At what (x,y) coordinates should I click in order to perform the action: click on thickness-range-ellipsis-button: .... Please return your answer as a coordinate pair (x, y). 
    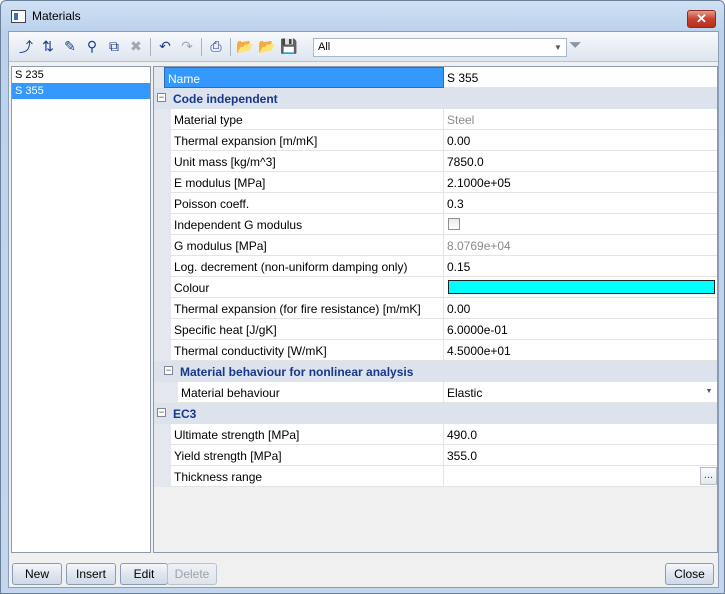
    Looking at the image, I should click on (708, 476).